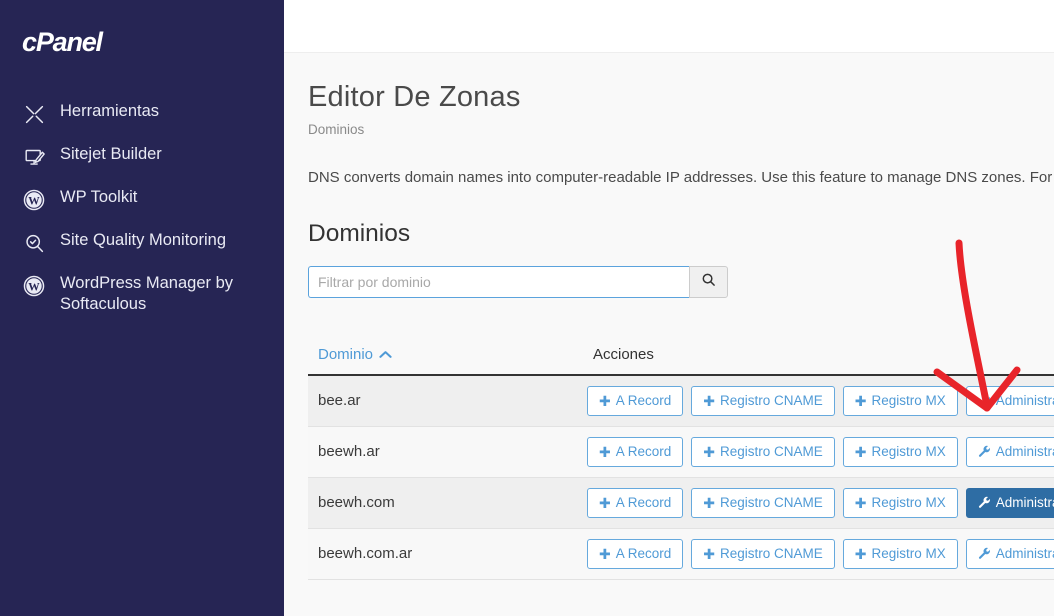  I want to click on domain-filter-search-button, so click(708, 282).